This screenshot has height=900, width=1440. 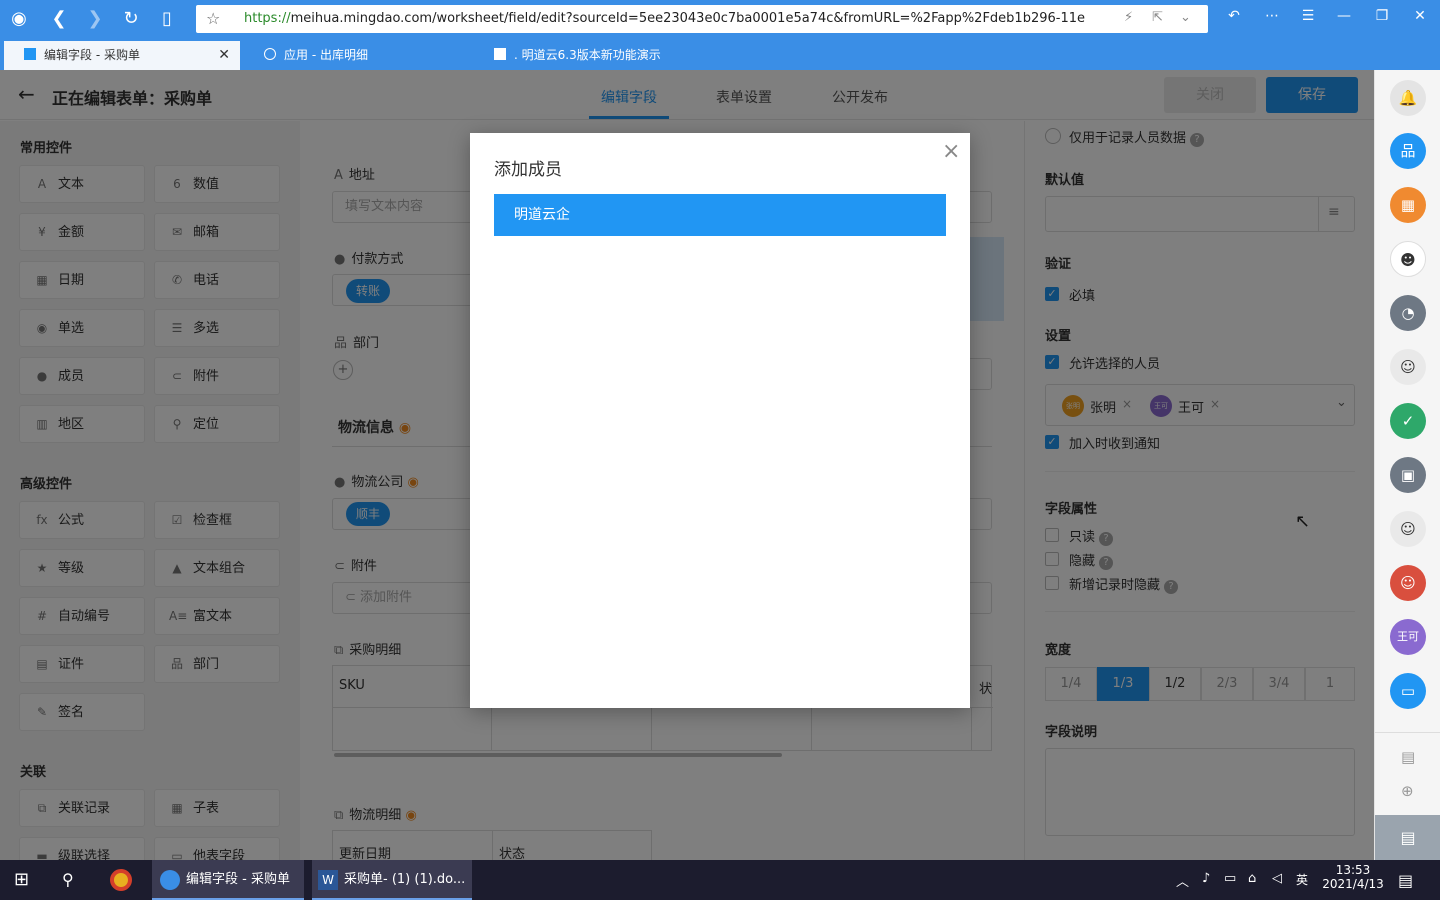 I want to click on word-icon: W, so click(x=328, y=879).